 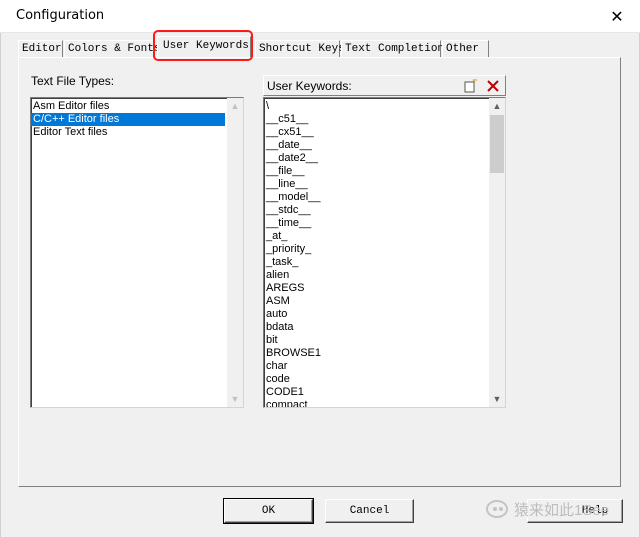 I want to click on tab-colors-fonts: Colors & Fonts, so click(x=112, y=48).